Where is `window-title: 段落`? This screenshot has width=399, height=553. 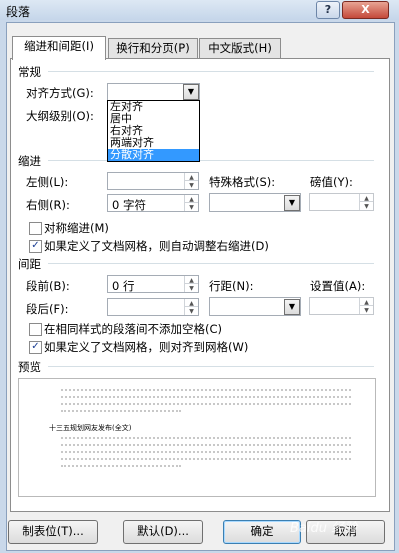 window-title: 段落 is located at coordinates (18, 12).